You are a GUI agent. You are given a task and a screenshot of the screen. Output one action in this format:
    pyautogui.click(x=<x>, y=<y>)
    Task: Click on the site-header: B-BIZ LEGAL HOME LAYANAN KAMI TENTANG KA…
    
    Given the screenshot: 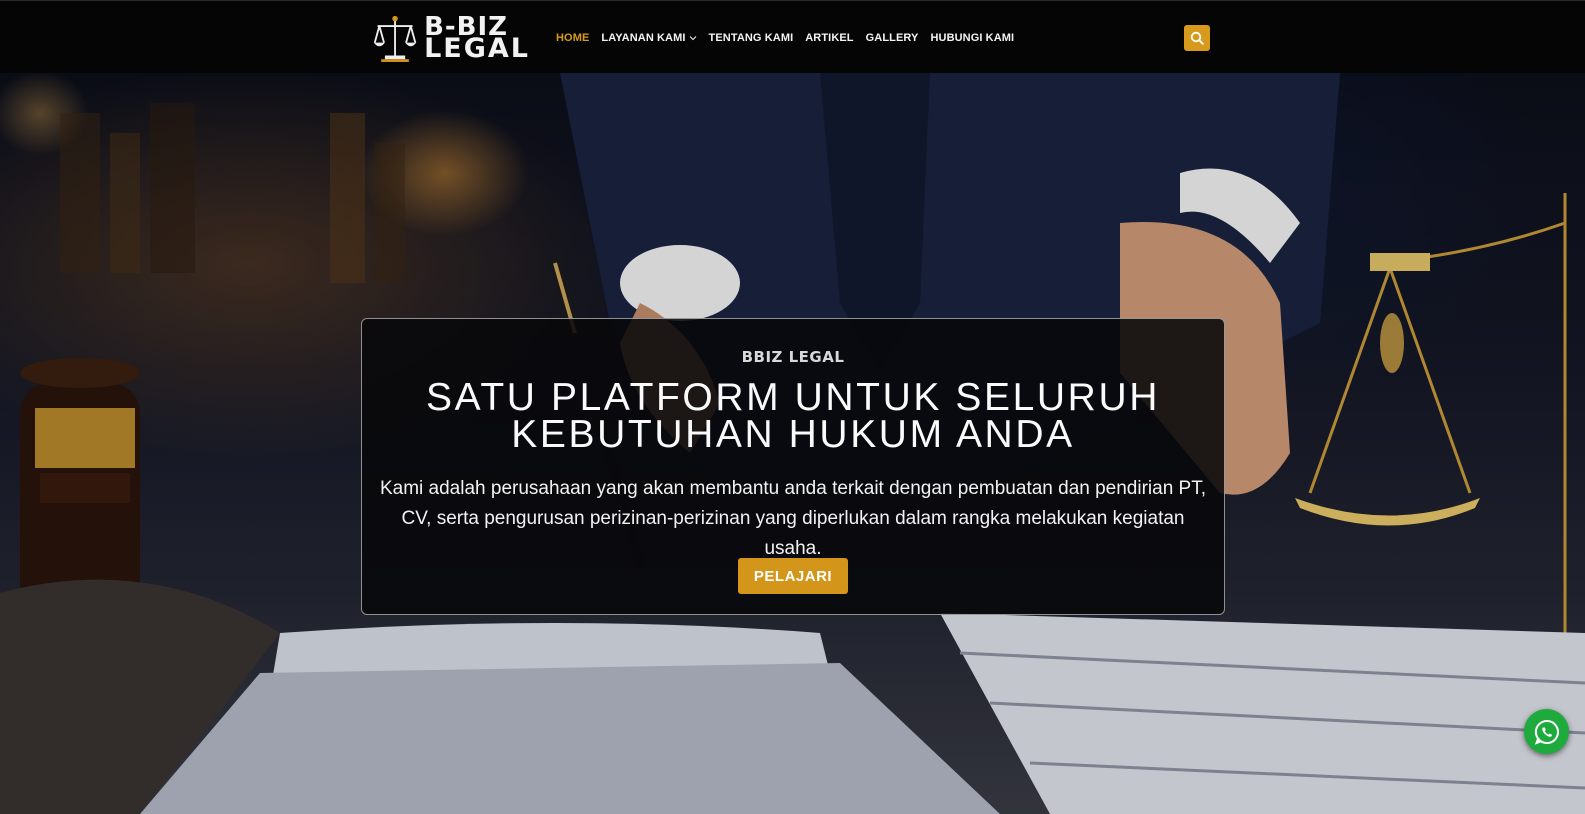 What is the action you would take?
    pyautogui.click(x=792, y=36)
    